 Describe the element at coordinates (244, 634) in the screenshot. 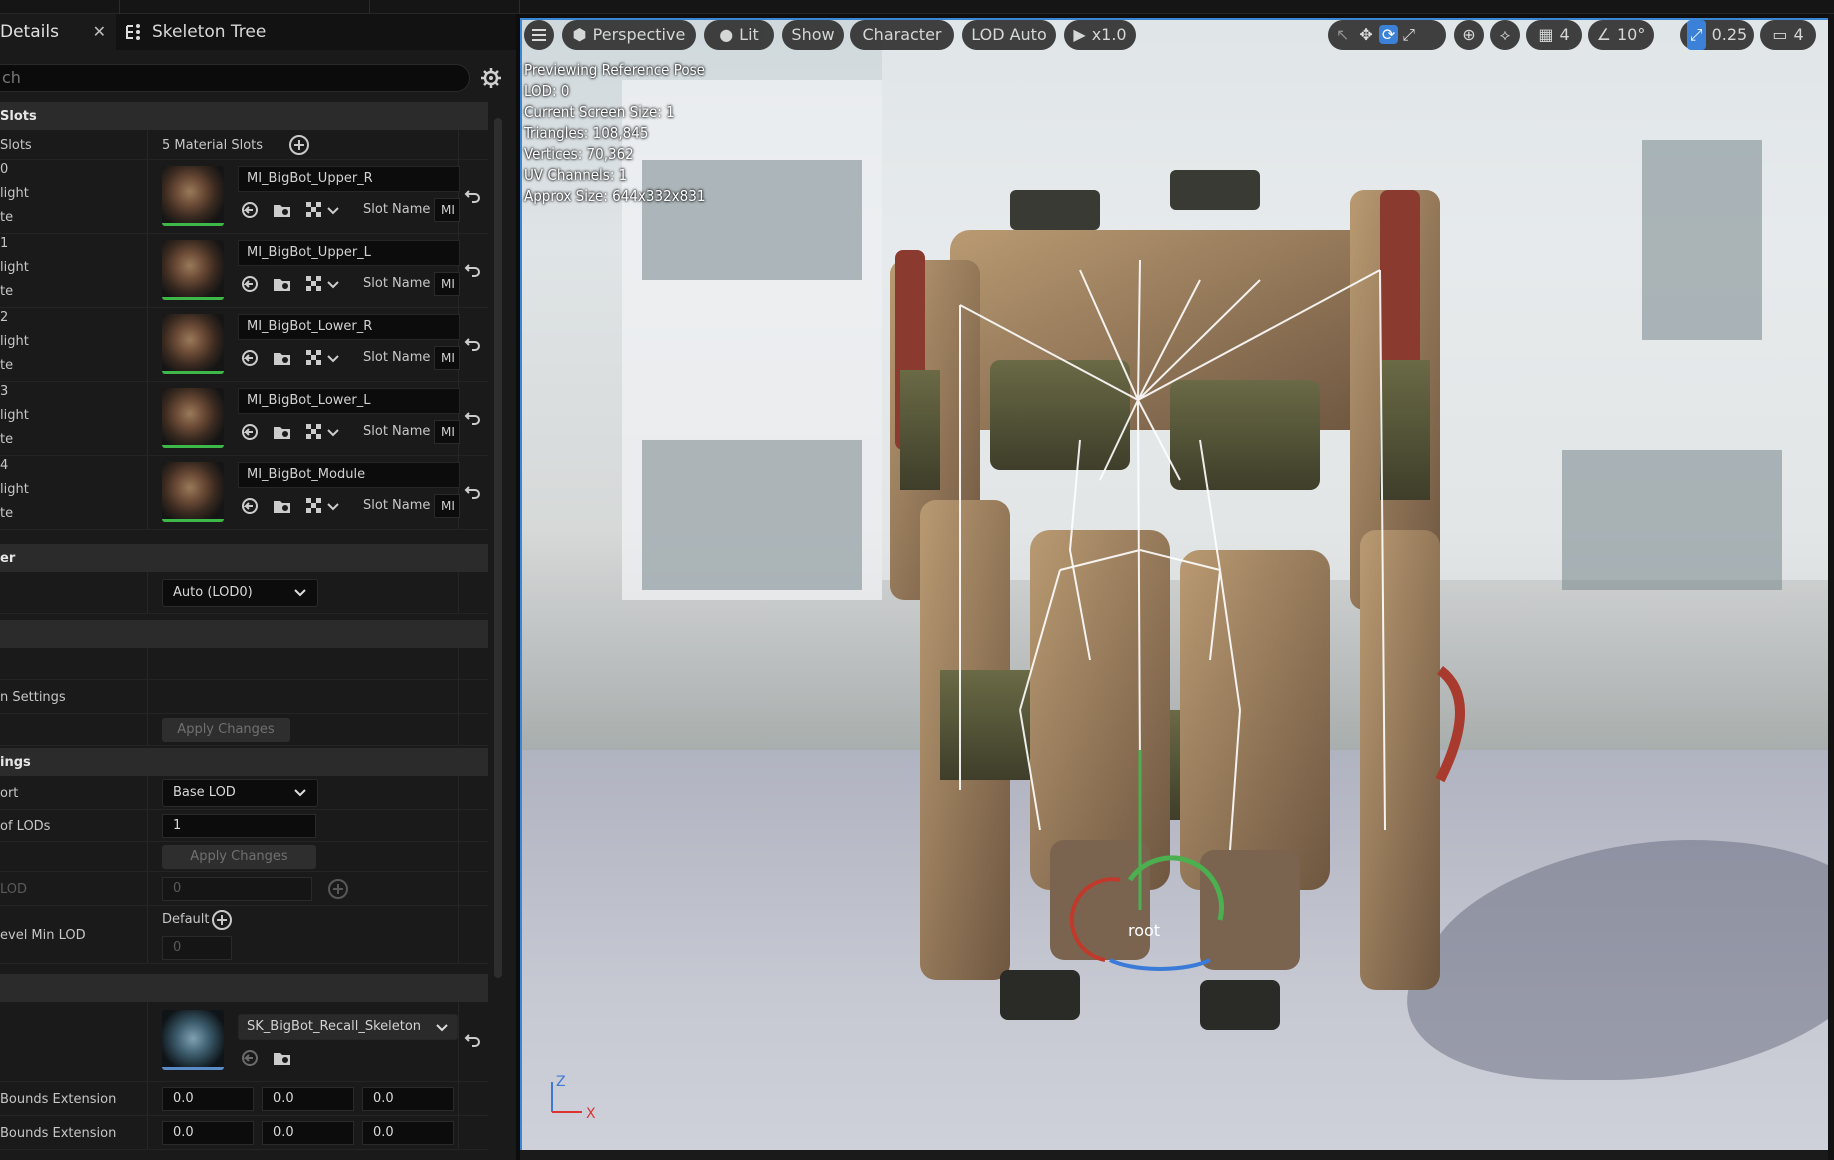

I see `category-build` at that location.